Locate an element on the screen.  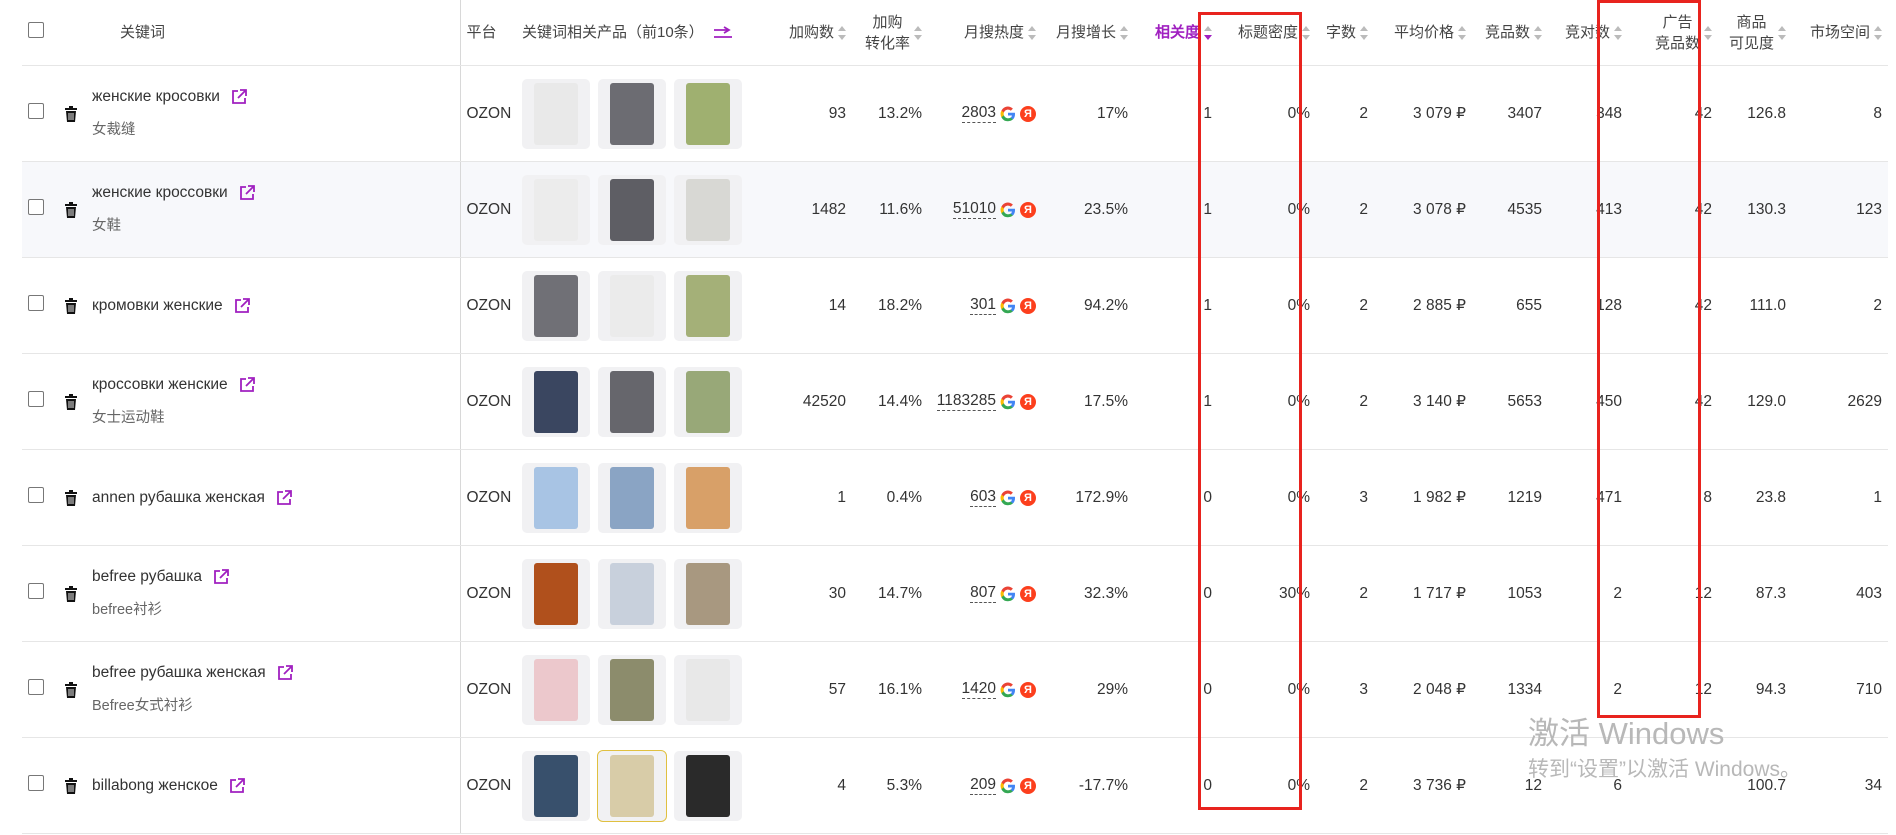
header-monthly-growth: 月搜增长 is located at coordinates (1088, 33).